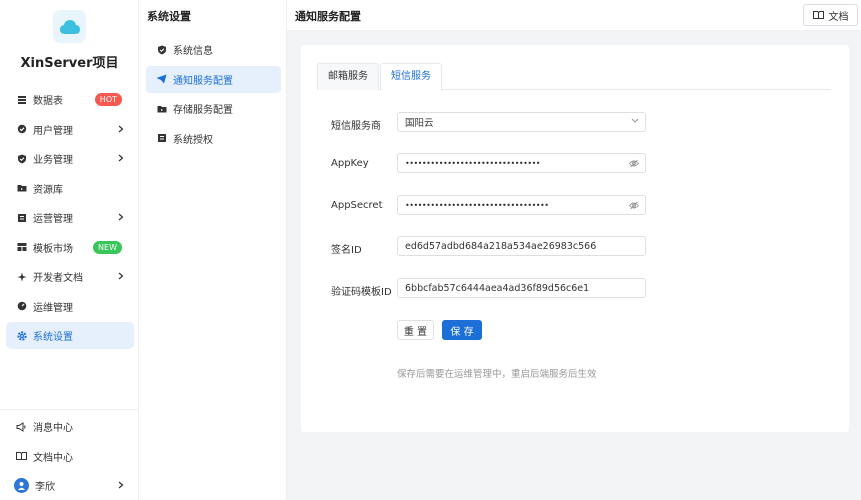 The height and width of the screenshot is (500, 861). I want to click on sidebar-item-label: 模板市场, so click(53, 249).